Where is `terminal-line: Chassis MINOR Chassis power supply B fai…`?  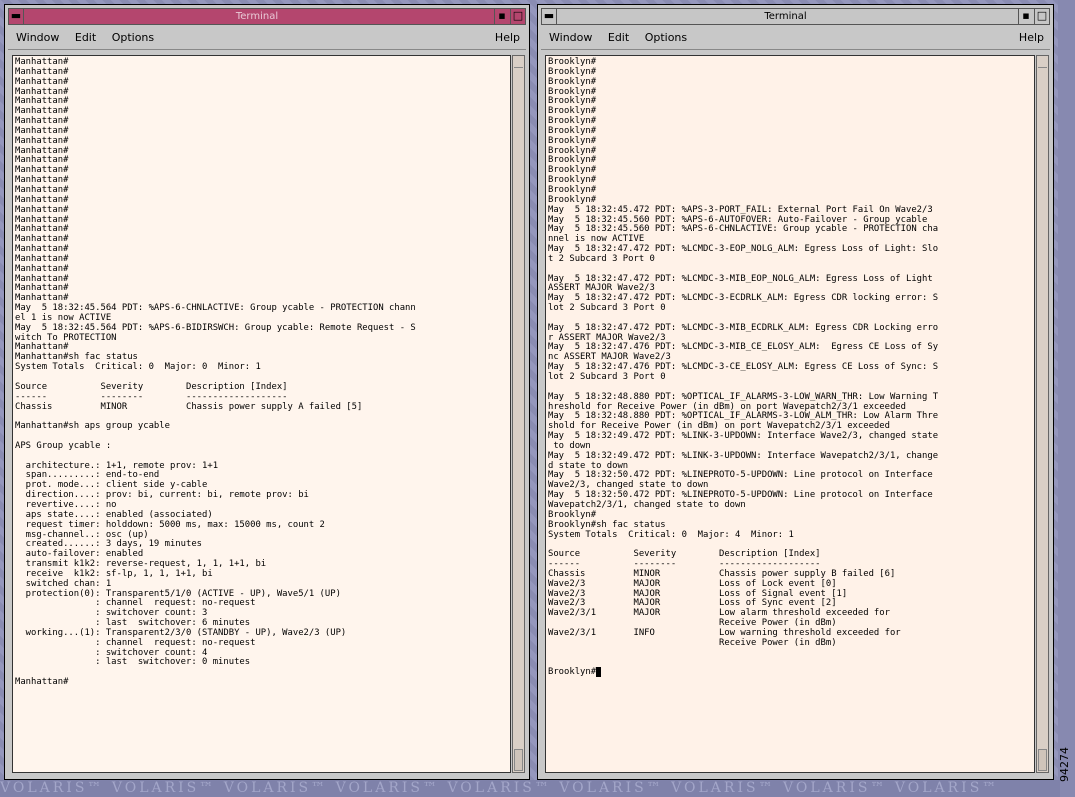
terminal-line: Chassis MINOR Chassis power supply B fai… is located at coordinates (722, 573).